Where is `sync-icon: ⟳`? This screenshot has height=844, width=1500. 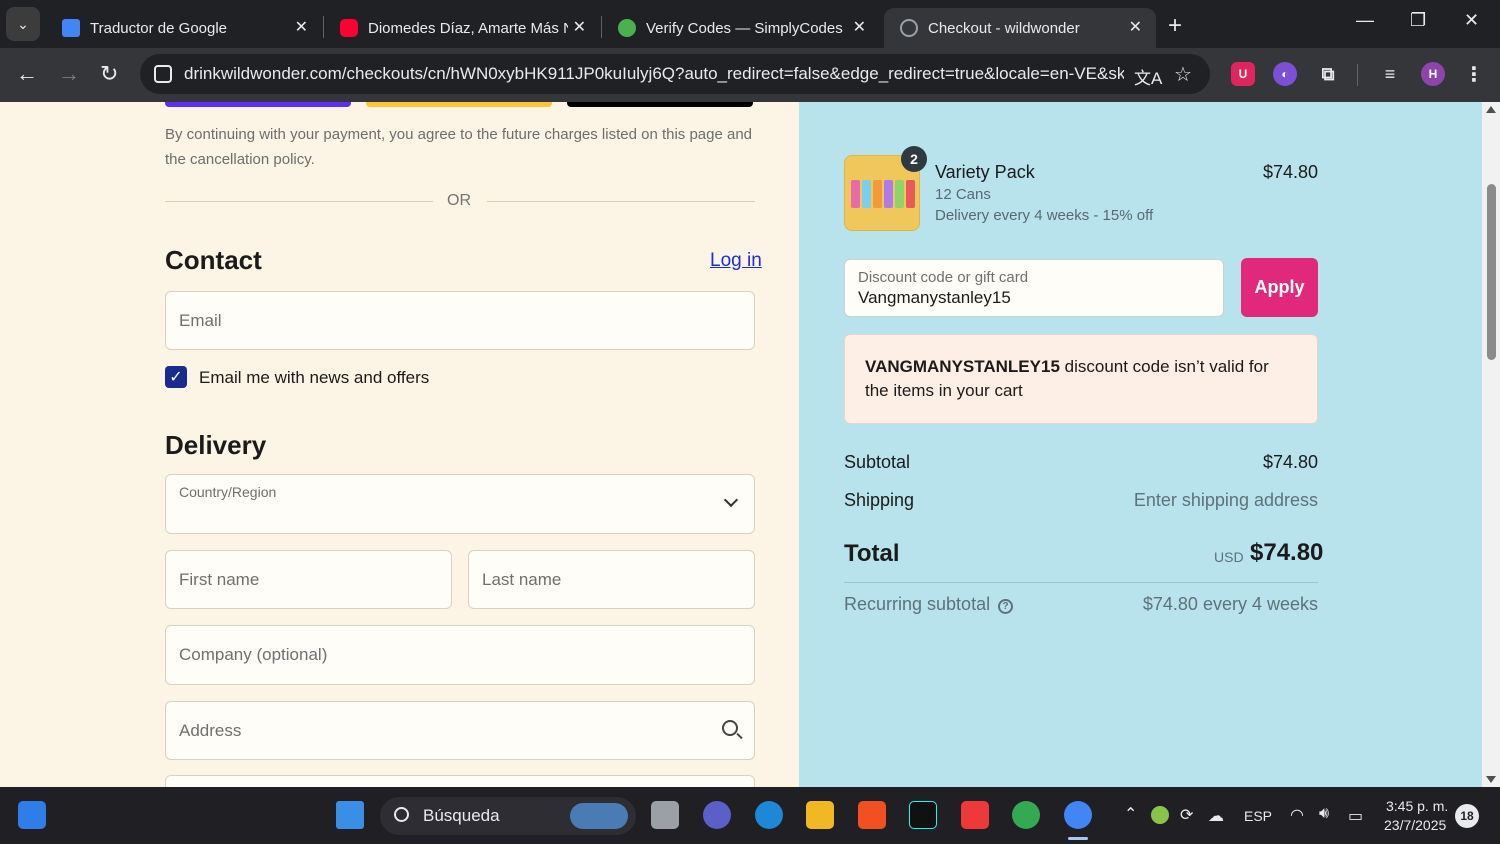
sync-icon: ⟳ is located at coordinates (1186, 815).